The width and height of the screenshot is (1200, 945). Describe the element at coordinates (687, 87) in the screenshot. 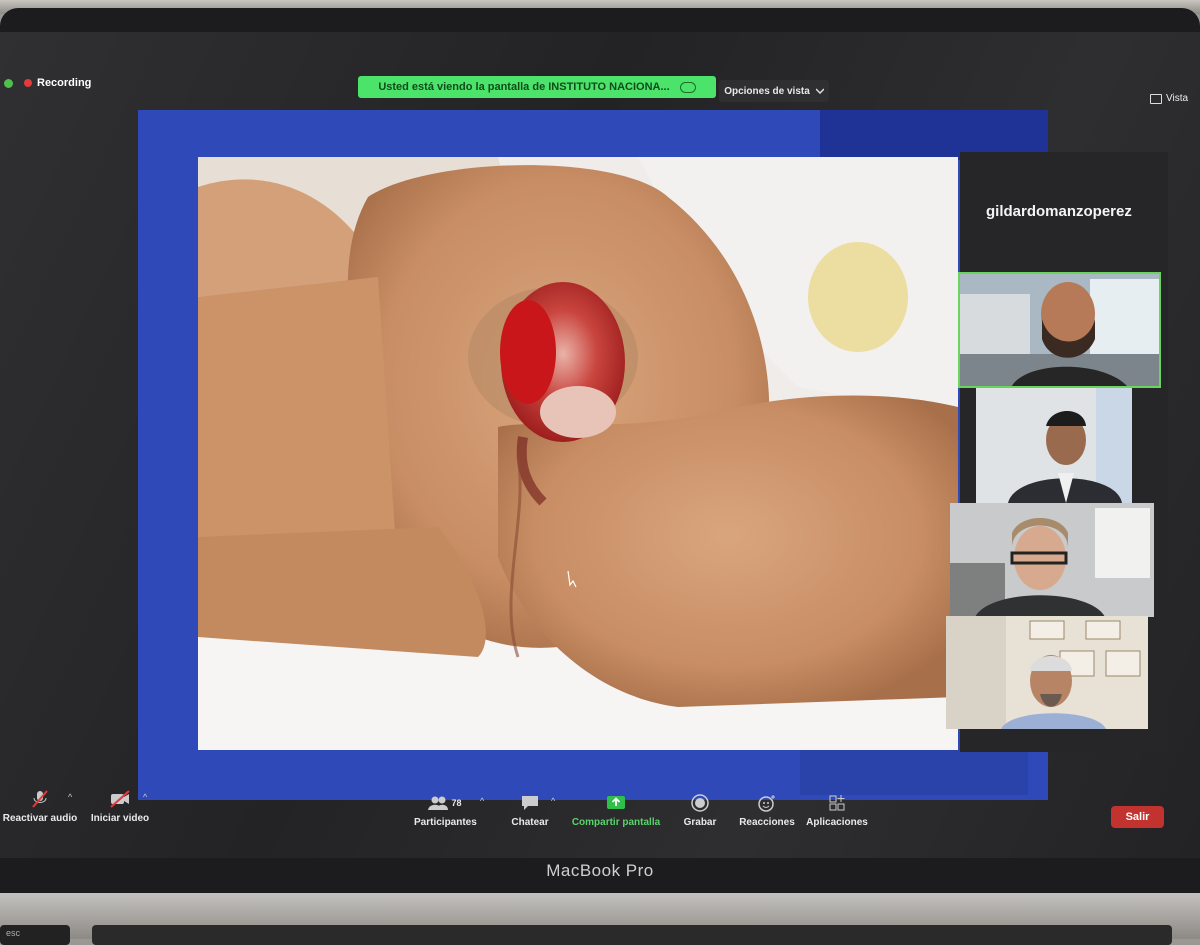

I see `cloud-icon` at that location.